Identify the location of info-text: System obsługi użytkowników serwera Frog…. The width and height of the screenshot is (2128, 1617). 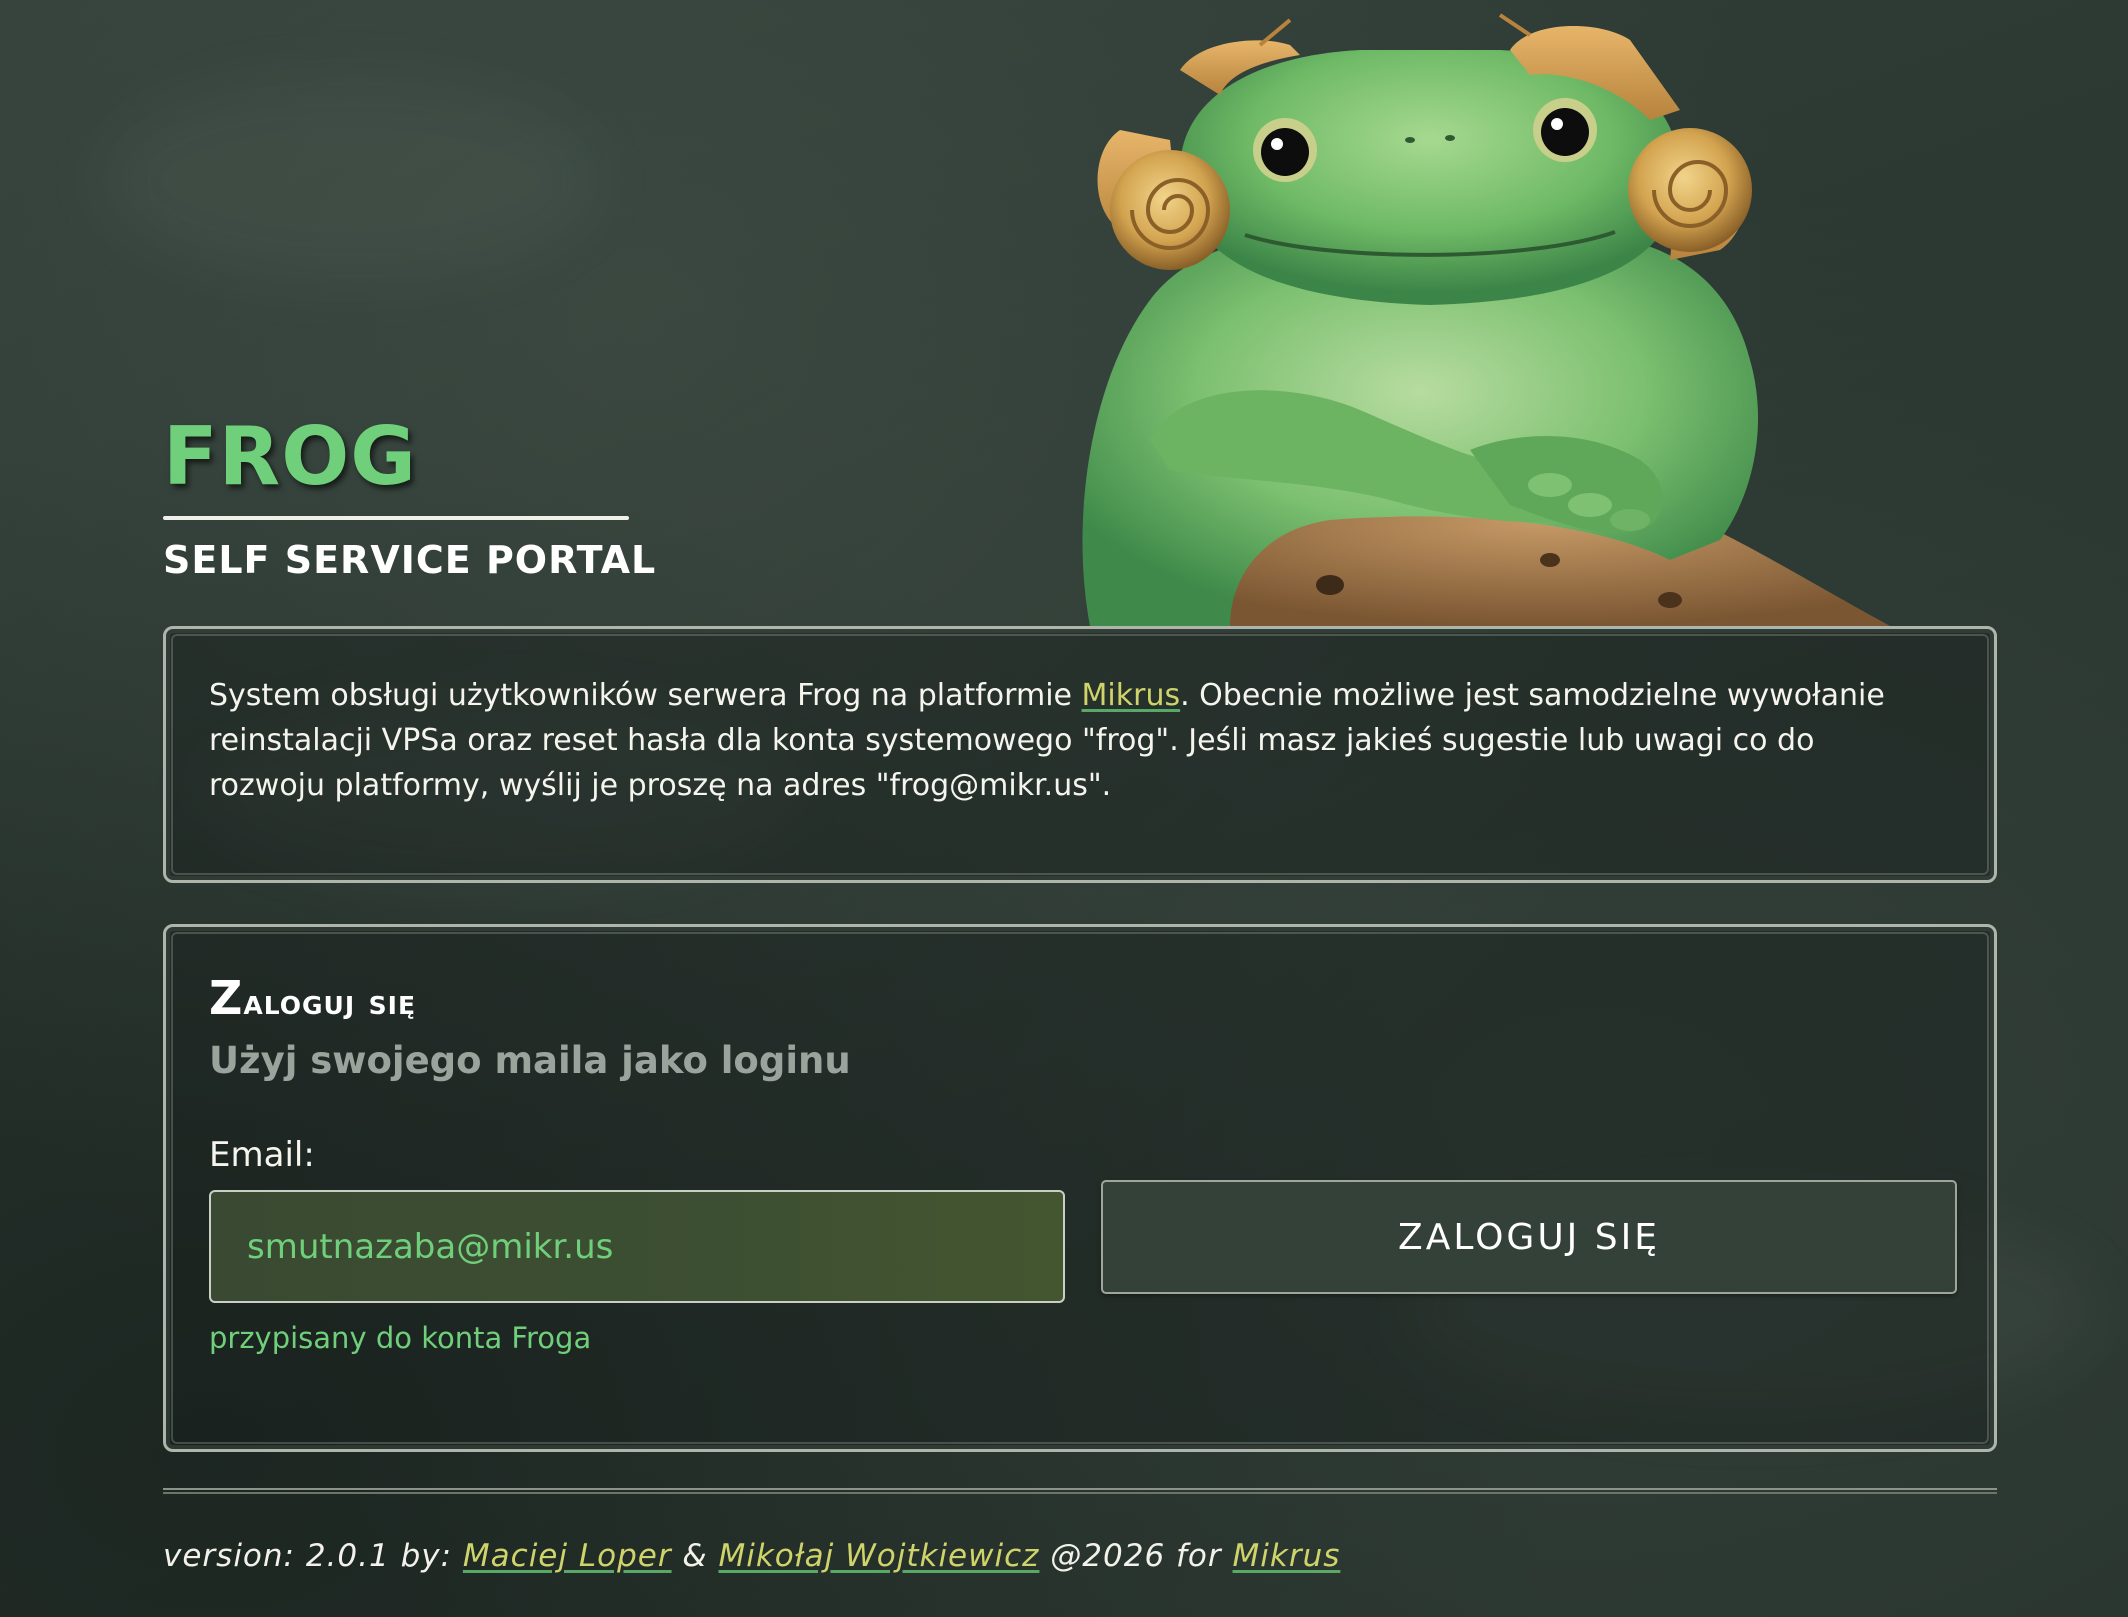
(1069, 740).